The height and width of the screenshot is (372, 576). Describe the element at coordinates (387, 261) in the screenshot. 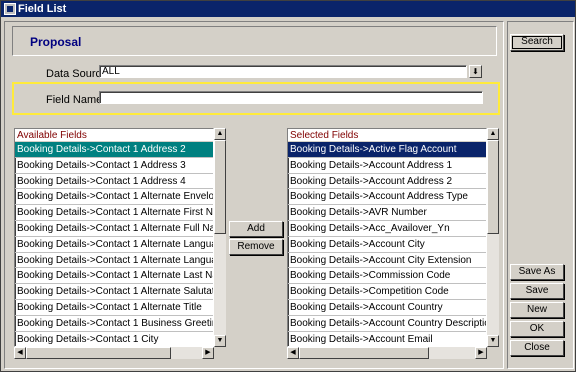

I see `list-item: Booking Details->Account City Extension` at that location.